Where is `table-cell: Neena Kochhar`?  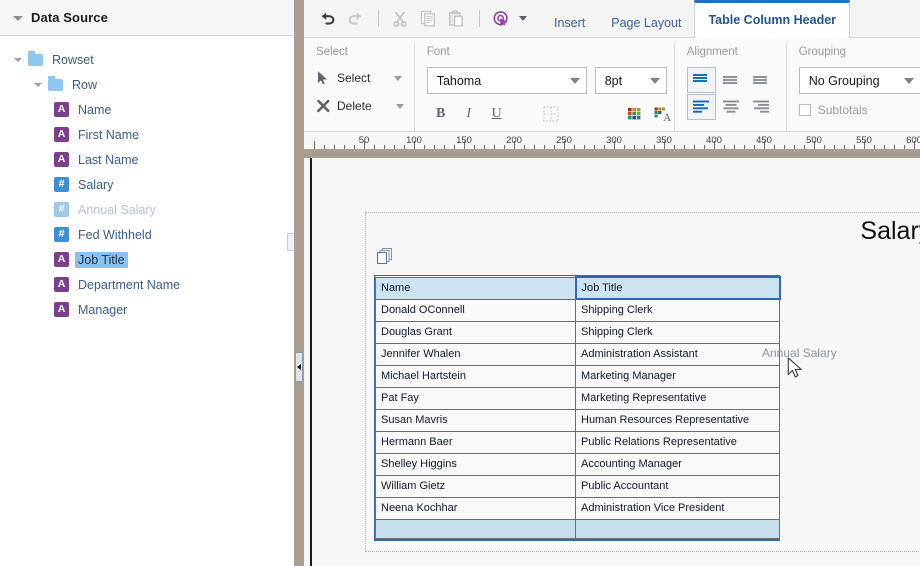 table-cell: Neena Kochhar is located at coordinates (475, 508).